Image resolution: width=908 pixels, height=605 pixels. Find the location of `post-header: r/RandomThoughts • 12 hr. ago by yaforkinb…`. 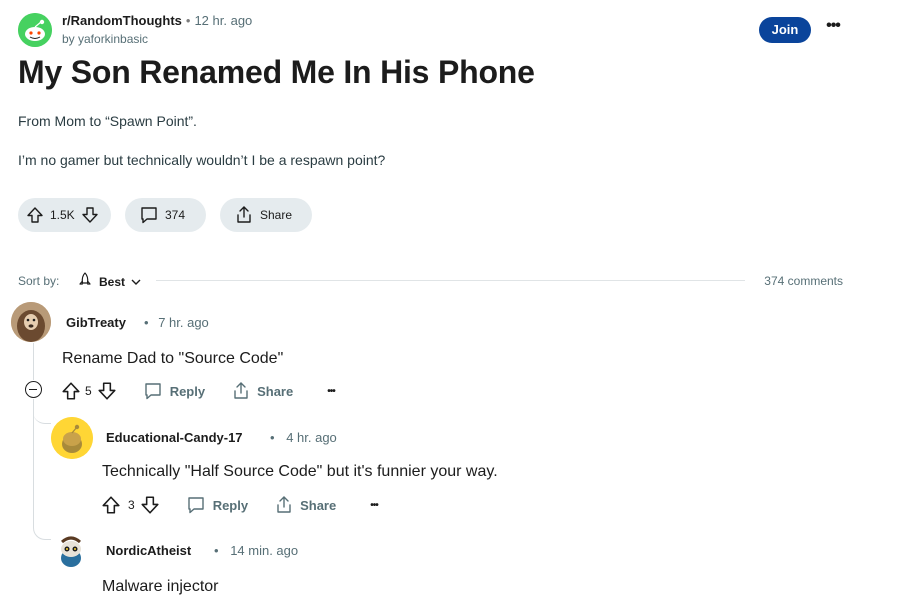

post-header: r/RandomThoughts • 12 hr. ago by yaforkinb… is located at coordinates (453, 29).